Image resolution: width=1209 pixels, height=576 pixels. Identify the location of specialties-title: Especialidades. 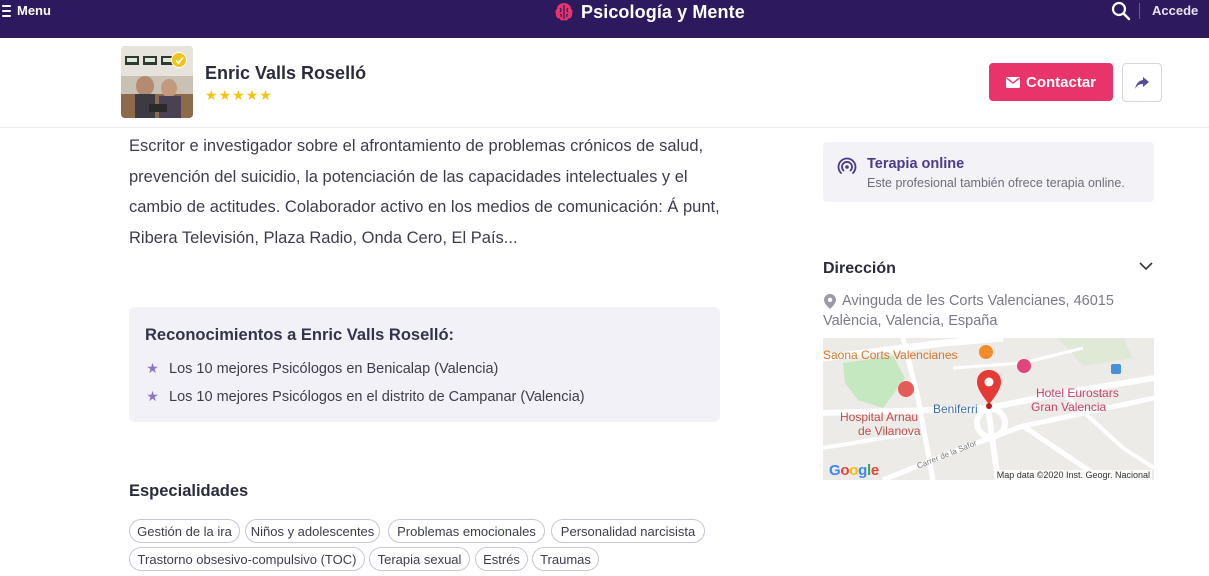
(189, 491).